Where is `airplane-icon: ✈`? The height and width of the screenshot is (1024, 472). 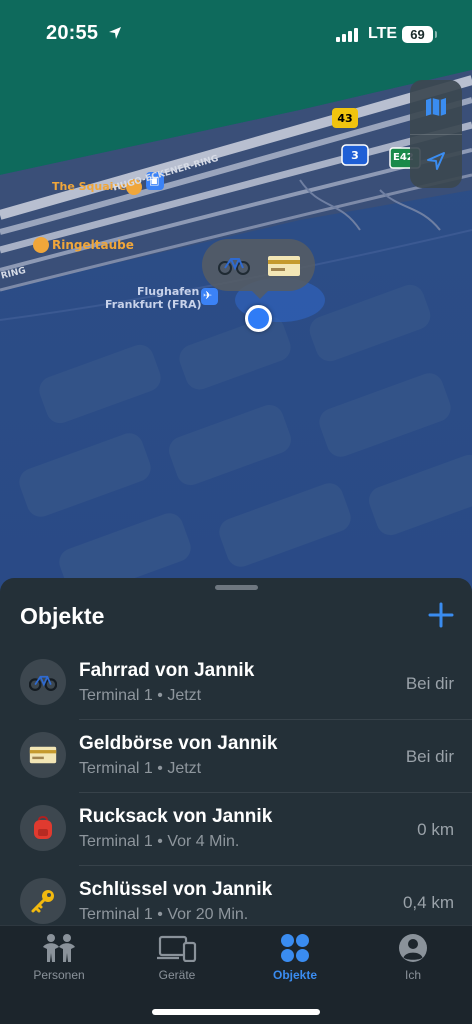
airplane-icon: ✈ is located at coordinates (207, 295).